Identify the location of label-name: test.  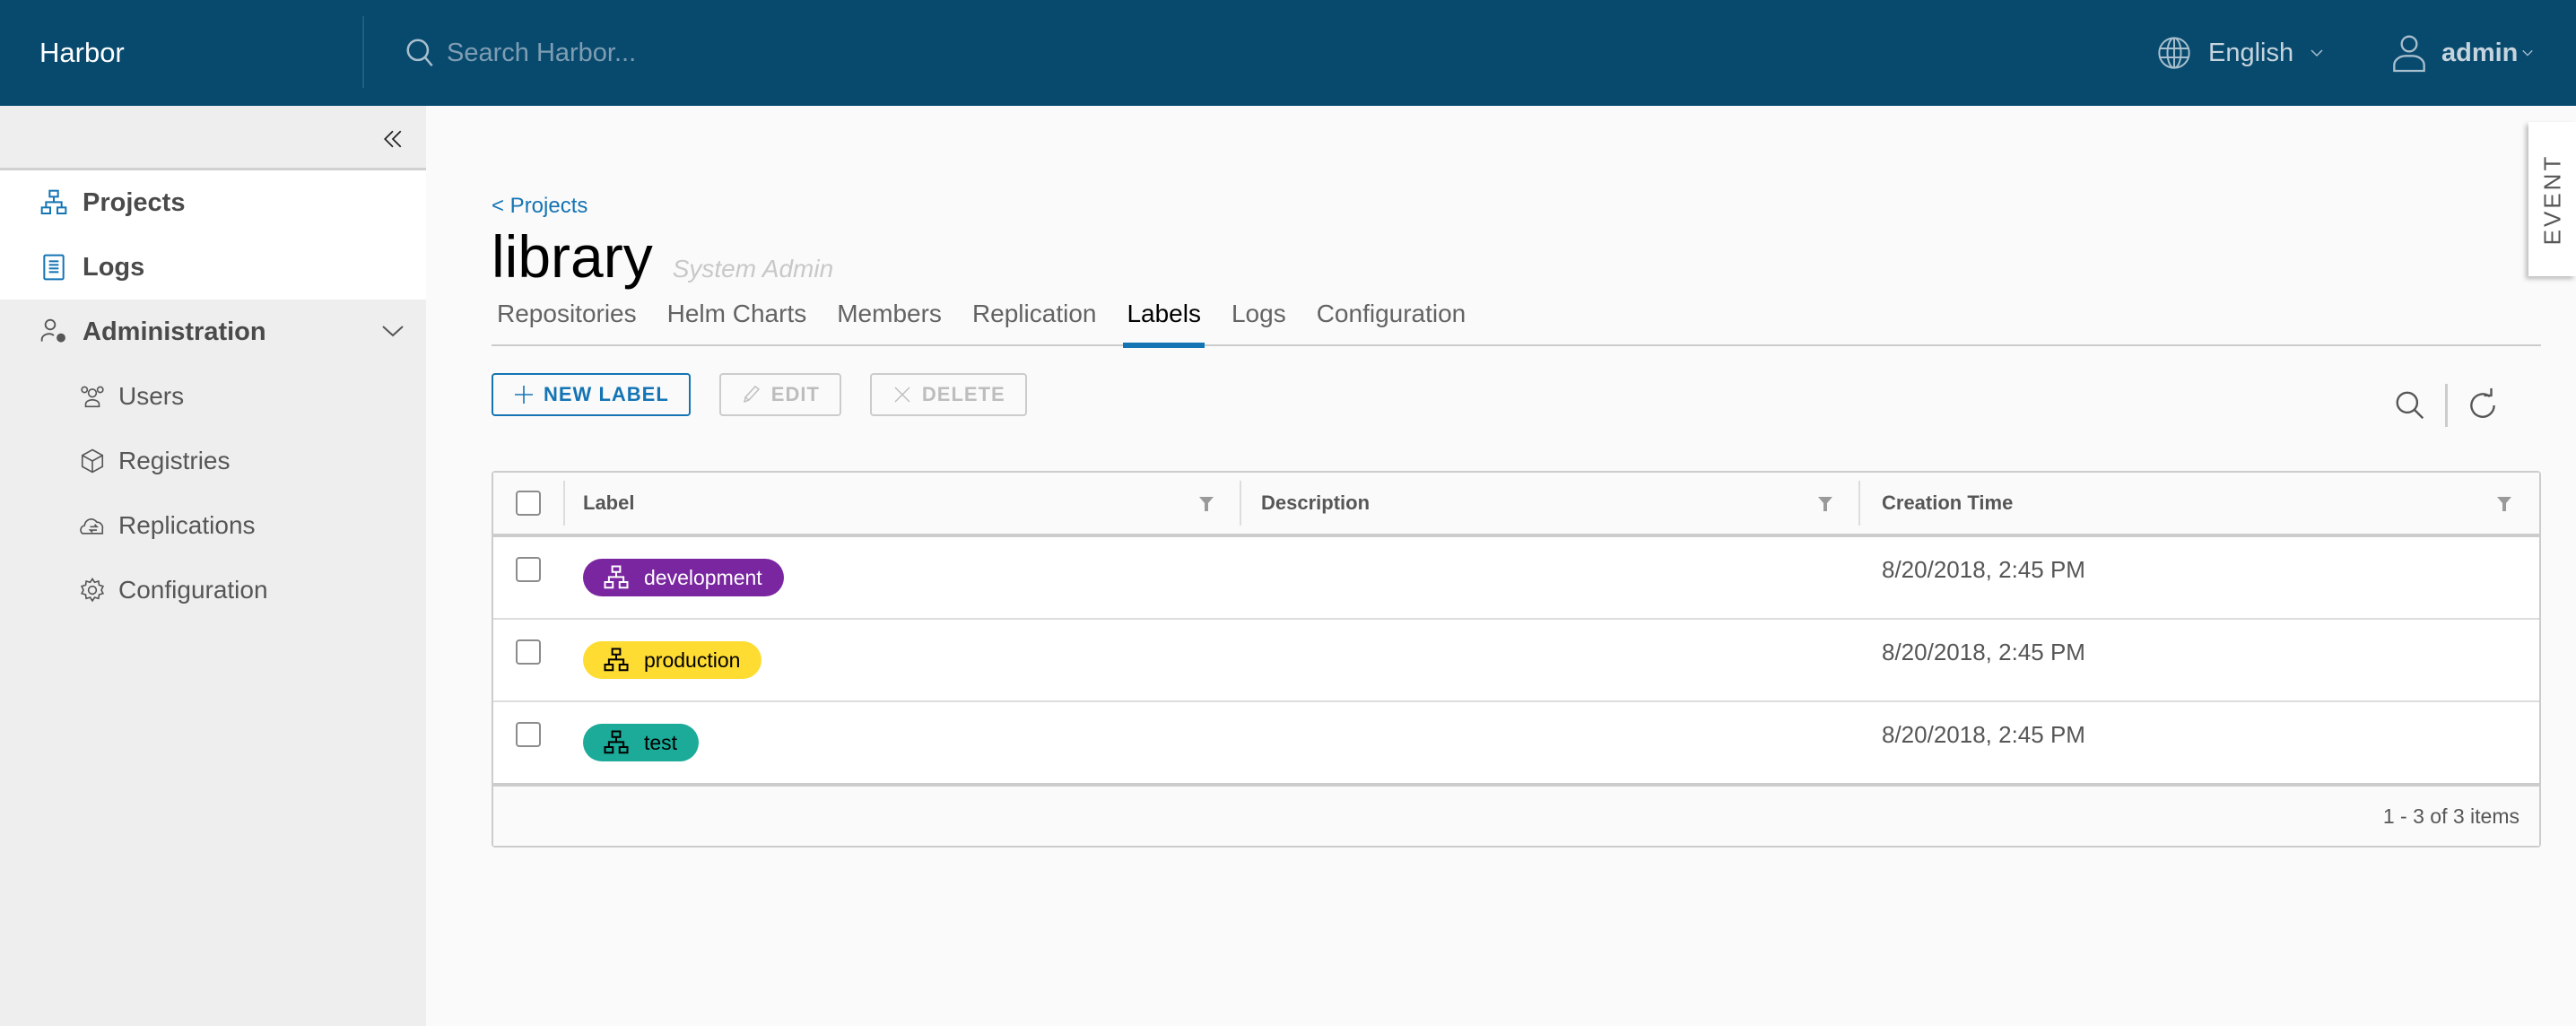
(661, 742).